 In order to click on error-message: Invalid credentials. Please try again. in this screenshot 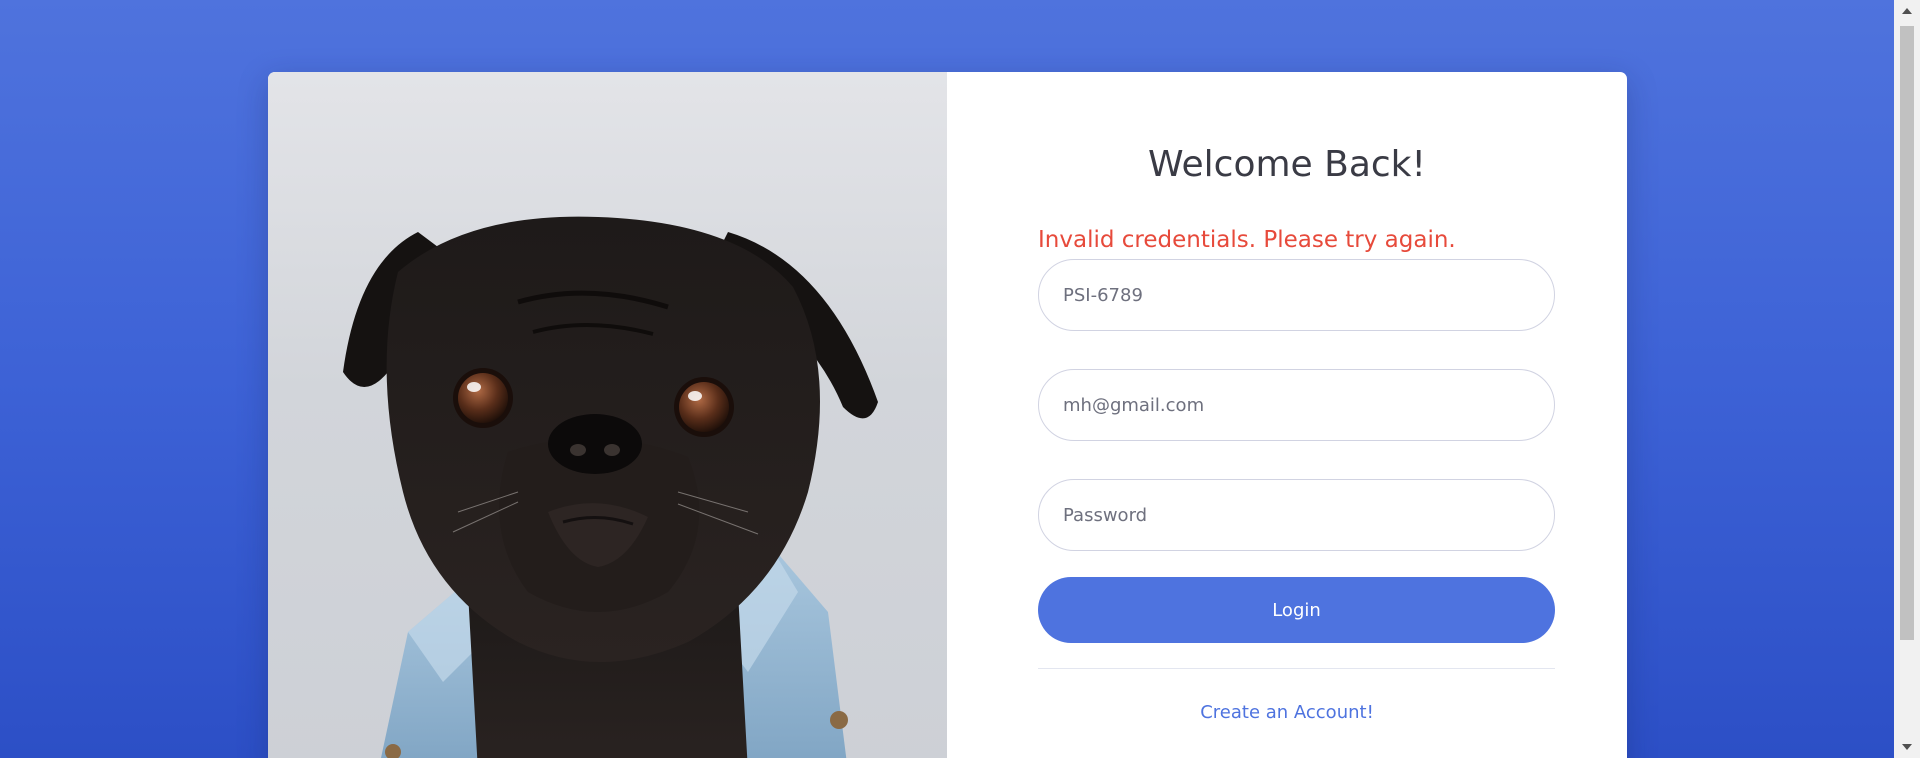, I will do `click(1247, 240)`.